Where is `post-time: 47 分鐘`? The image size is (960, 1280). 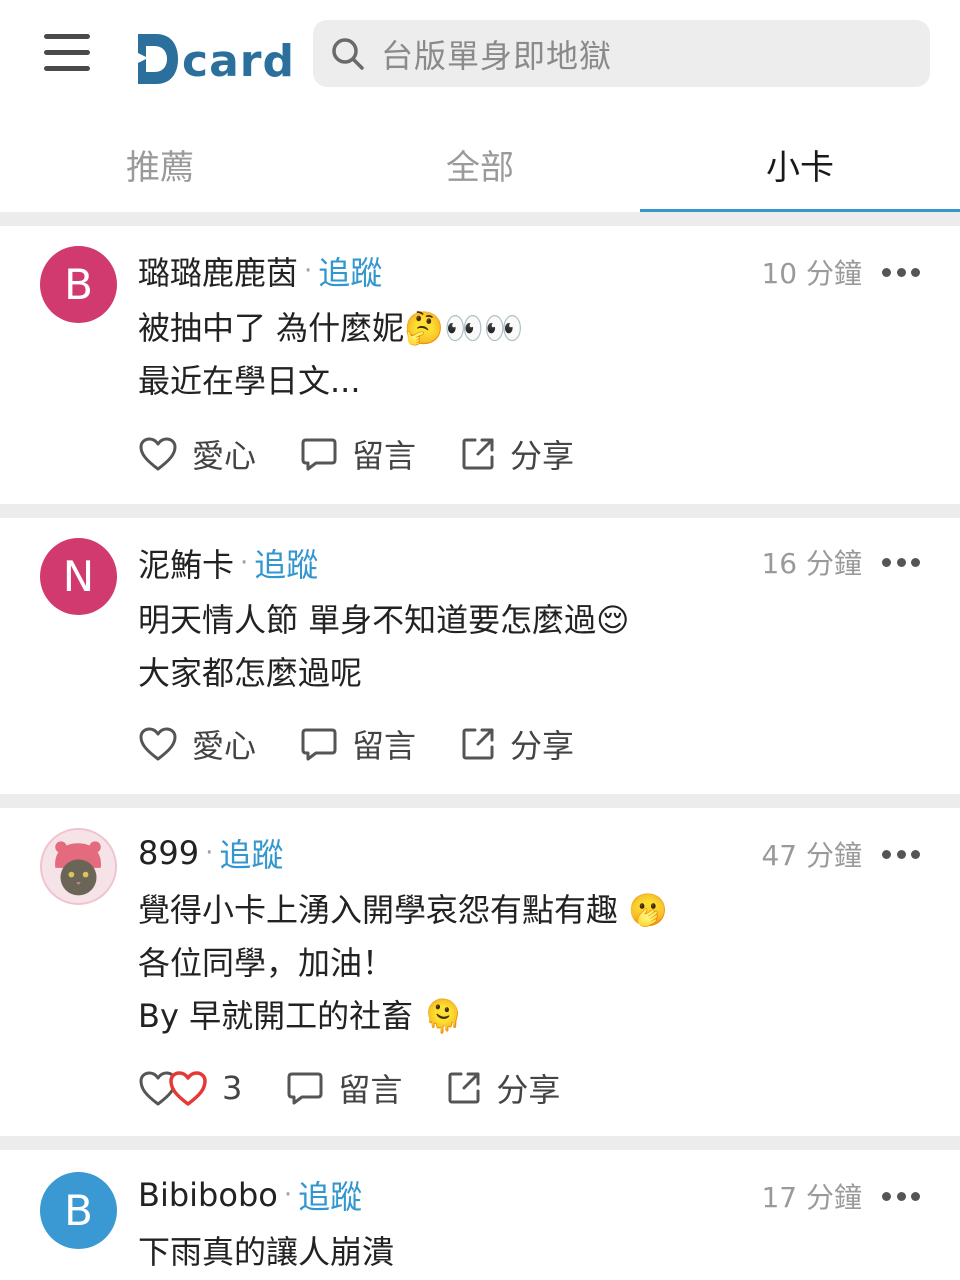 post-time: 47 分鐘 is located at coordinates (811, 855).